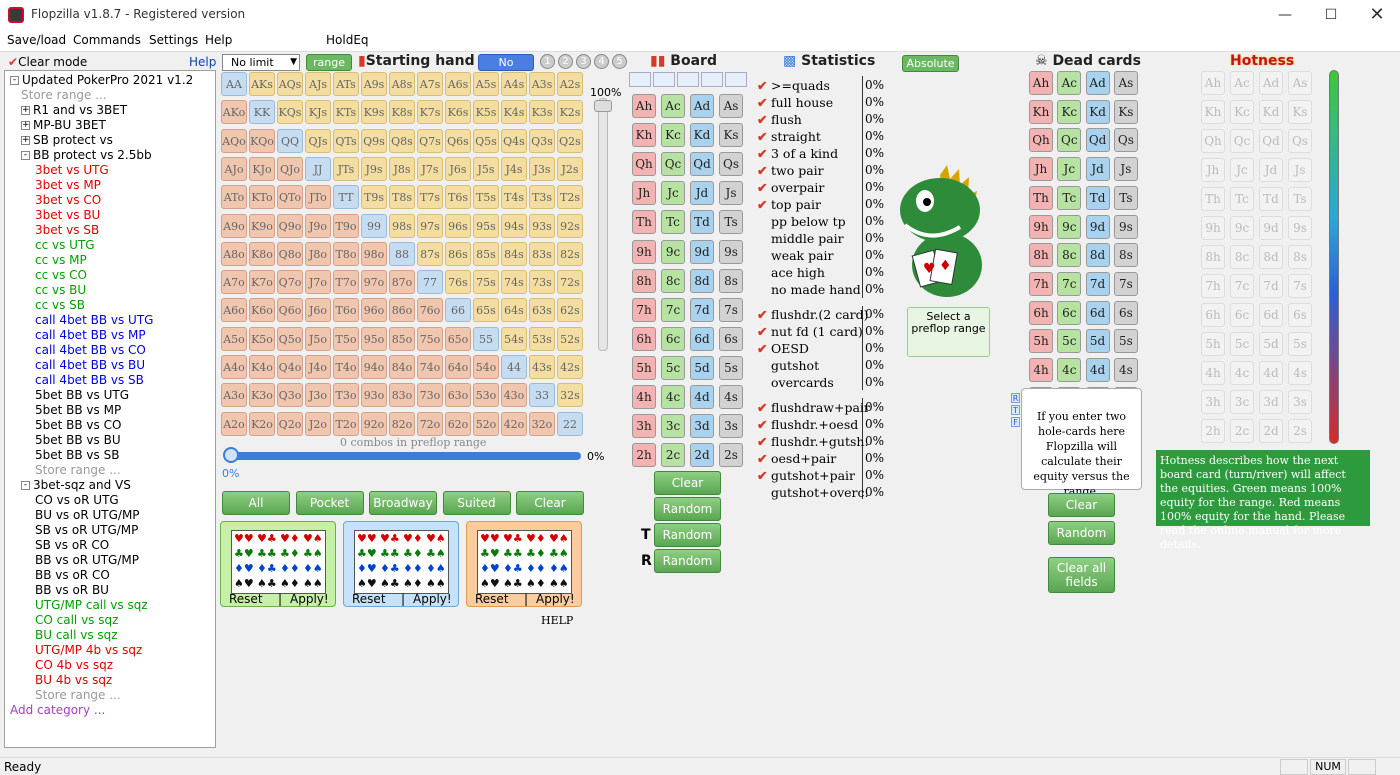 The width and height of the screenshot is (1400, 775). Describe the element at coordinates (313, 553) in the screenshot. I see `suit-pair-icon: ♣♠` at that location.